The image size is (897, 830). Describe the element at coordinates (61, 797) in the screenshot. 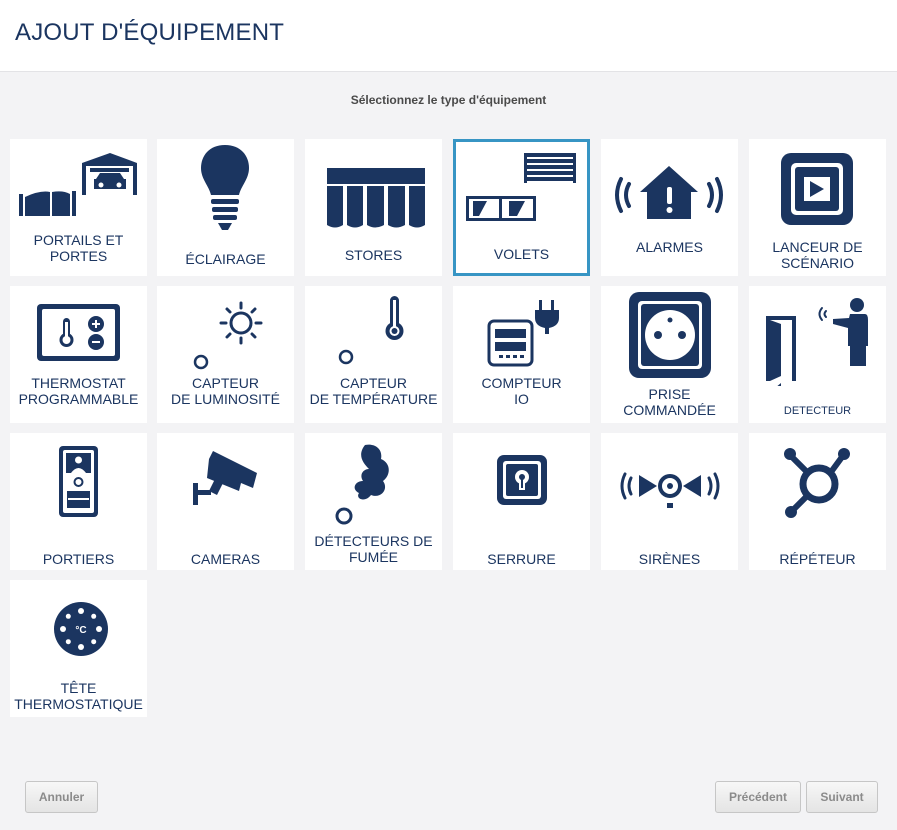

I see `cancel-button: Annuler` at that location.